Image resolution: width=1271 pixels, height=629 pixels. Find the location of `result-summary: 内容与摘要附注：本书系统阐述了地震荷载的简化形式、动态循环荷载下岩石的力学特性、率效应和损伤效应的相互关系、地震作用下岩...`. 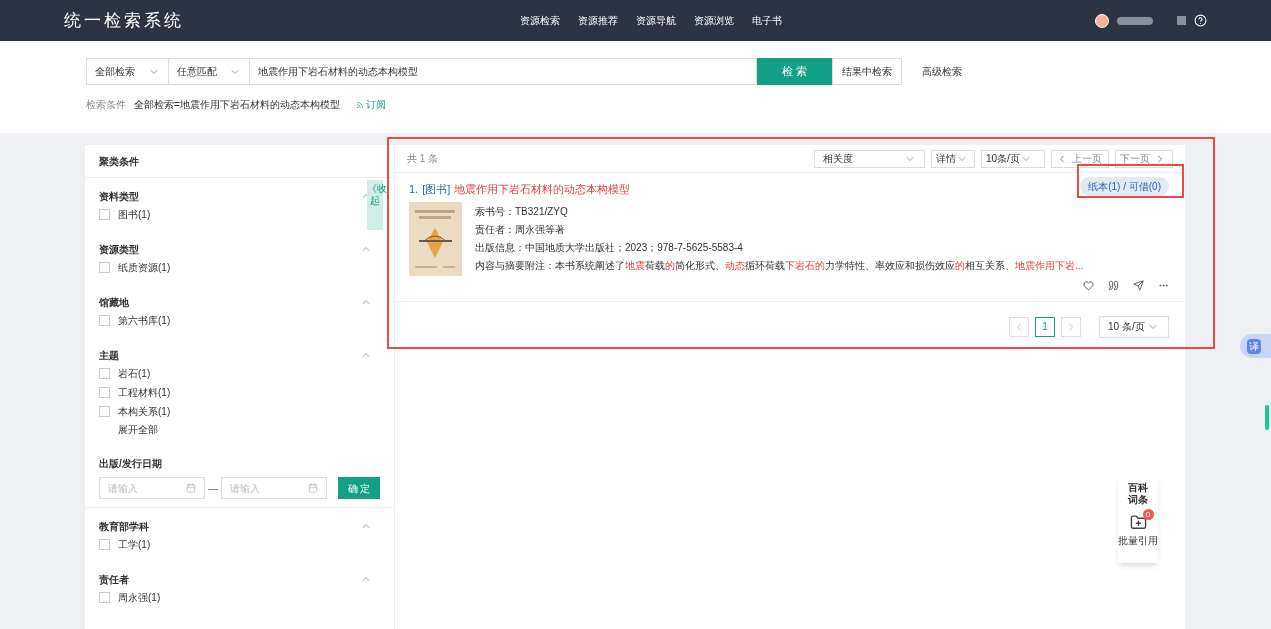

result-summary: 内容与摘要附注：本书系统阐述了地震荷载的简化形式、动态循环荷载下岩石的力学特性、率效应和损伤效应的相互关系、地震作用下岩... is located at coordinates (780, 265).